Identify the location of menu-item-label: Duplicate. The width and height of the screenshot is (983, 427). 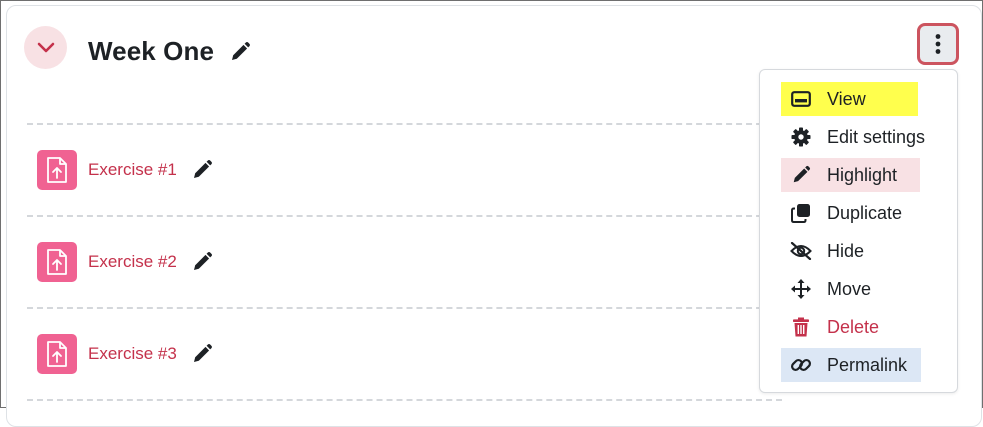
(865, 212).